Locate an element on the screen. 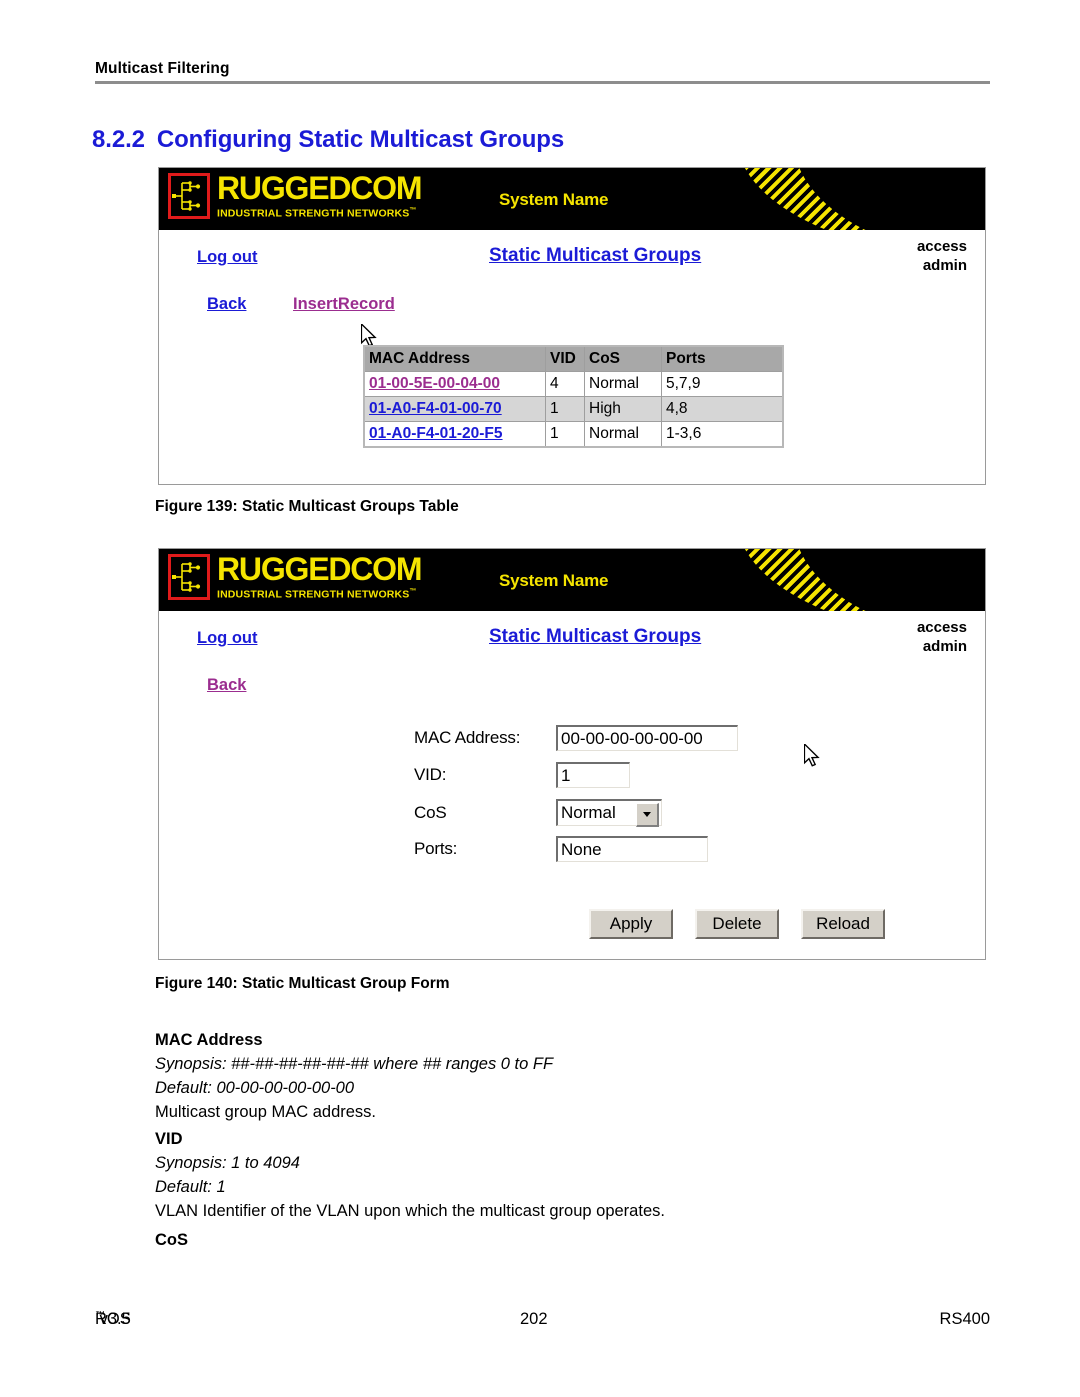  app-secondary-nav-row: Back is located at coordinates (572, 689).